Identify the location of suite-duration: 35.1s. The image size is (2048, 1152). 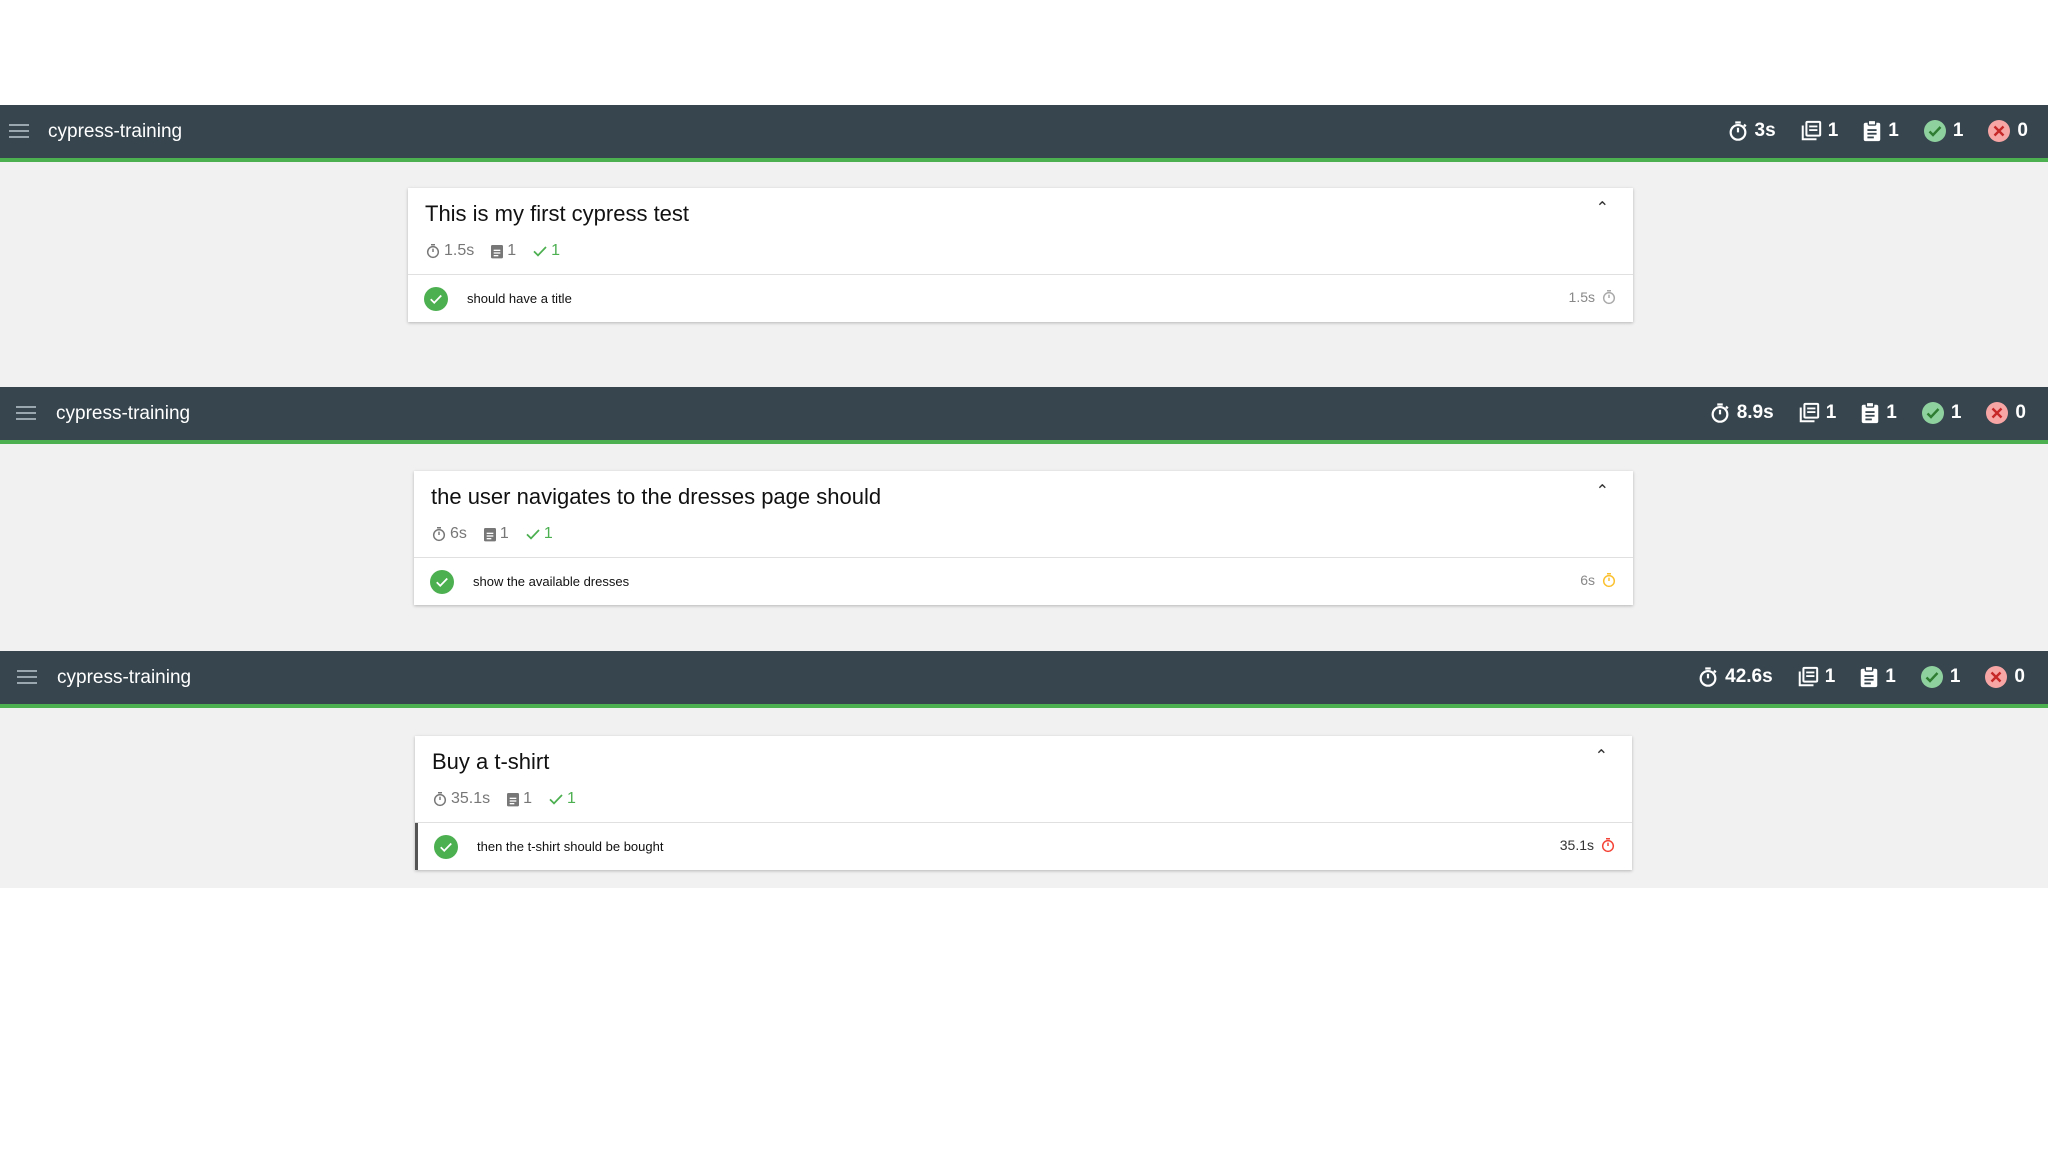
(461, 799).